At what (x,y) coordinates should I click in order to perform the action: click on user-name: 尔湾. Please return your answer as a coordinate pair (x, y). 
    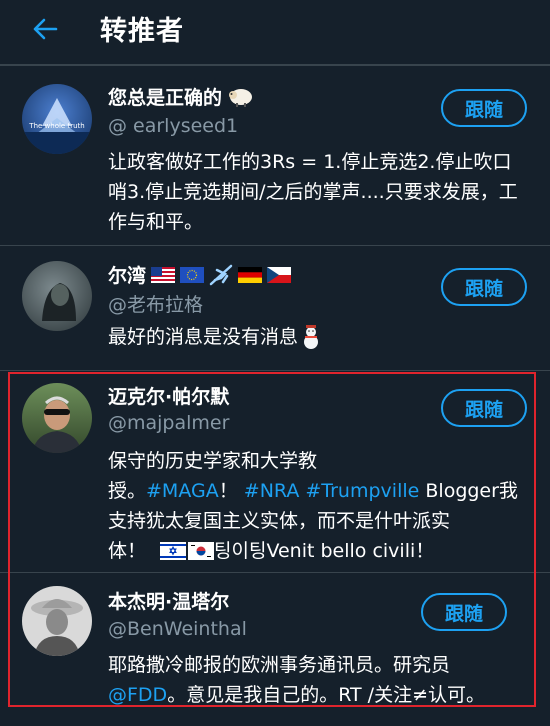
    Looking at the image, I should click on (200, 274).